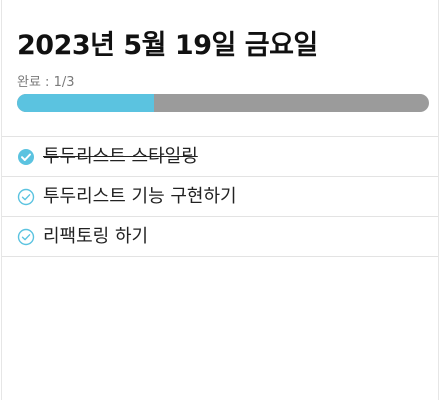 Image resolution: width=441 pixels, height=400 pixels. Describe the element at coordinates (86, 103) in the screenshot. I see `progress-fill` at that location.